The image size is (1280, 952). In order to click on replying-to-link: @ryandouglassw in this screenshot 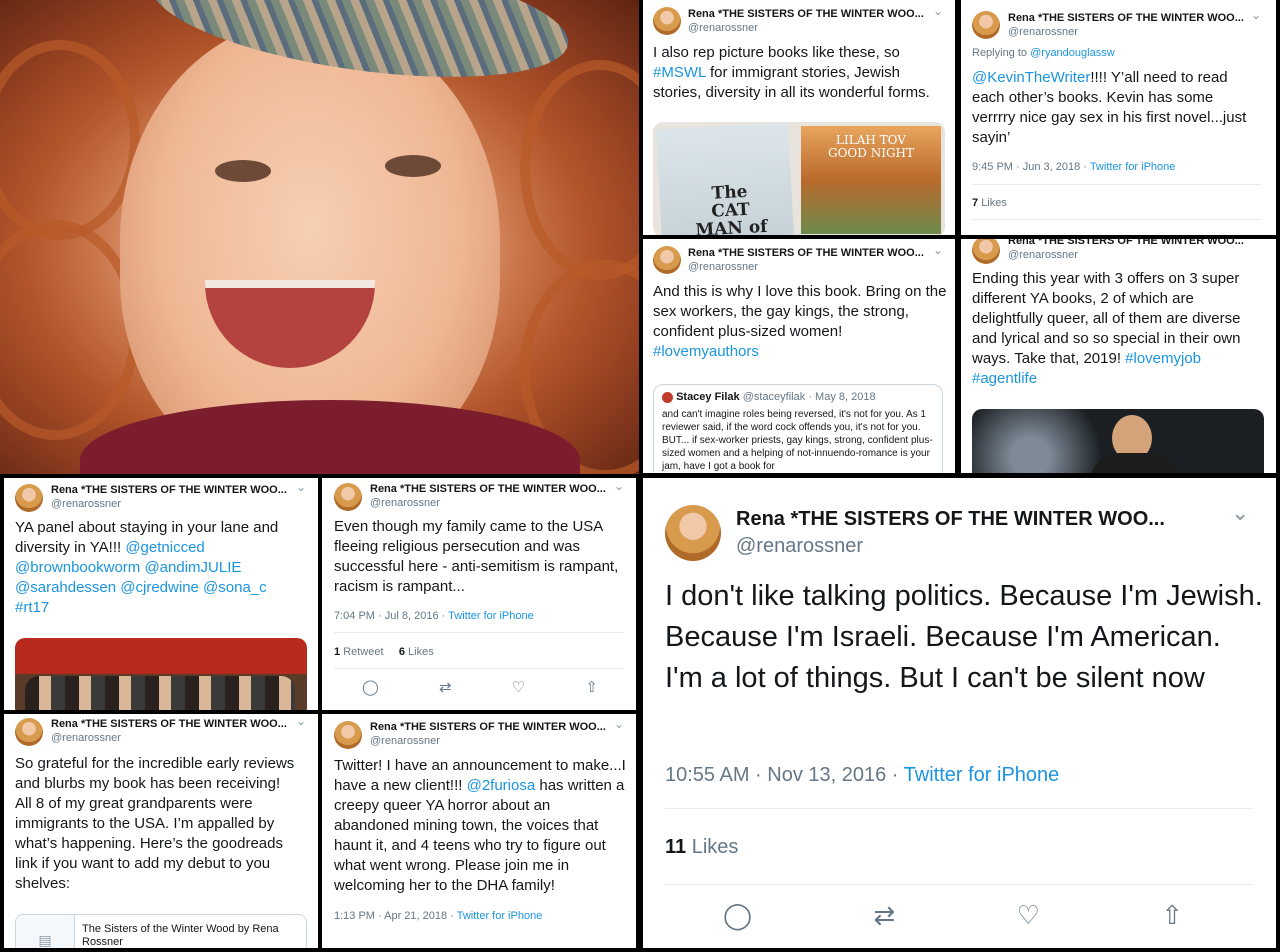, I will do `click(1072, 53)`.